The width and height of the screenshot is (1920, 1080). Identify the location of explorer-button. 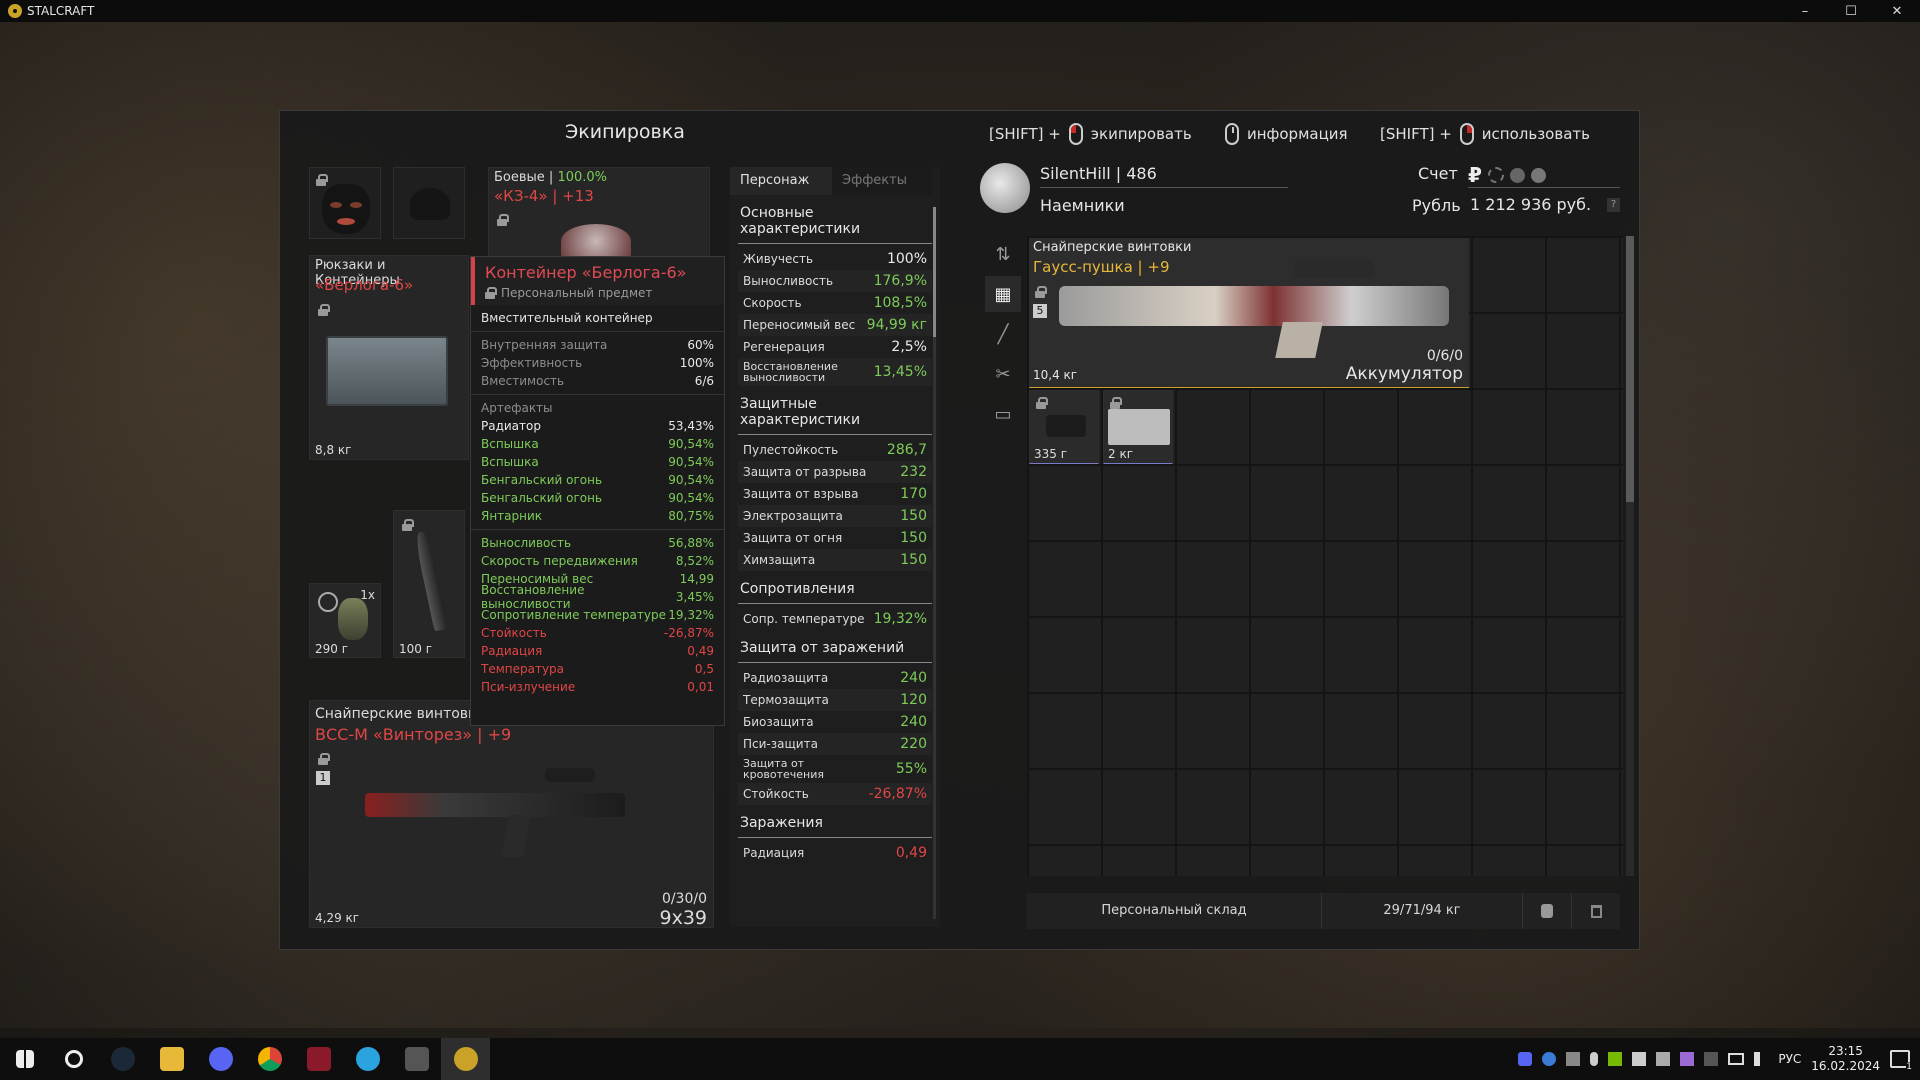
(171, 1059).